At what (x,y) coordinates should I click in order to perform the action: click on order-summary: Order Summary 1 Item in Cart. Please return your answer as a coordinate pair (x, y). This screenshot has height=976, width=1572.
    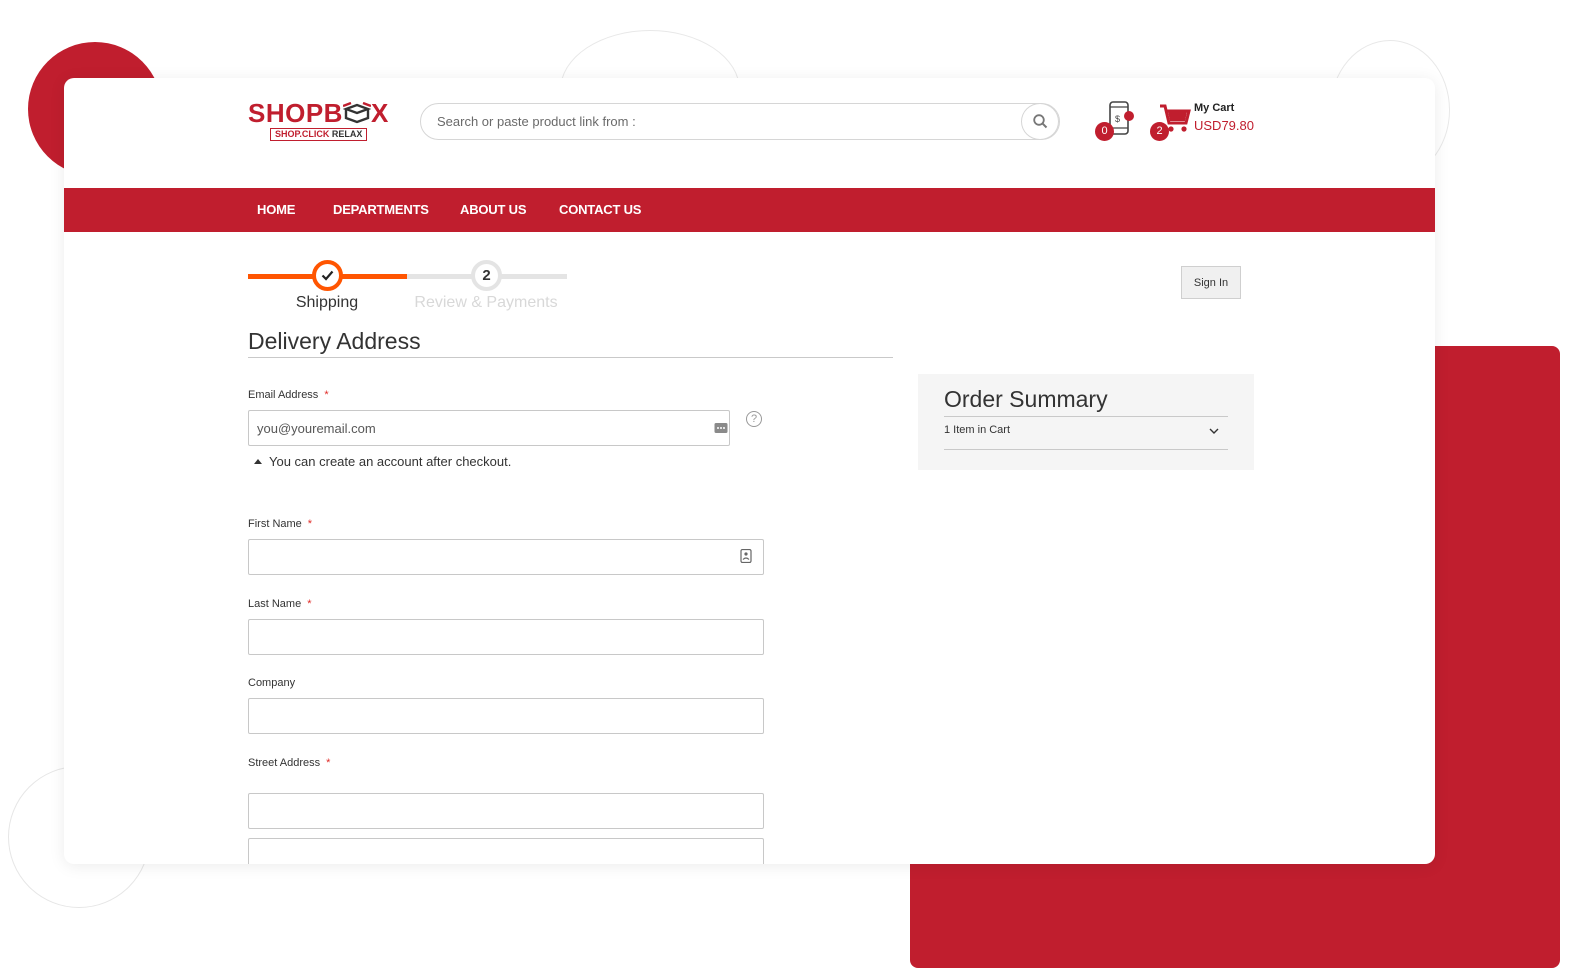
    Looking at the image, I should click on (1086, 422).